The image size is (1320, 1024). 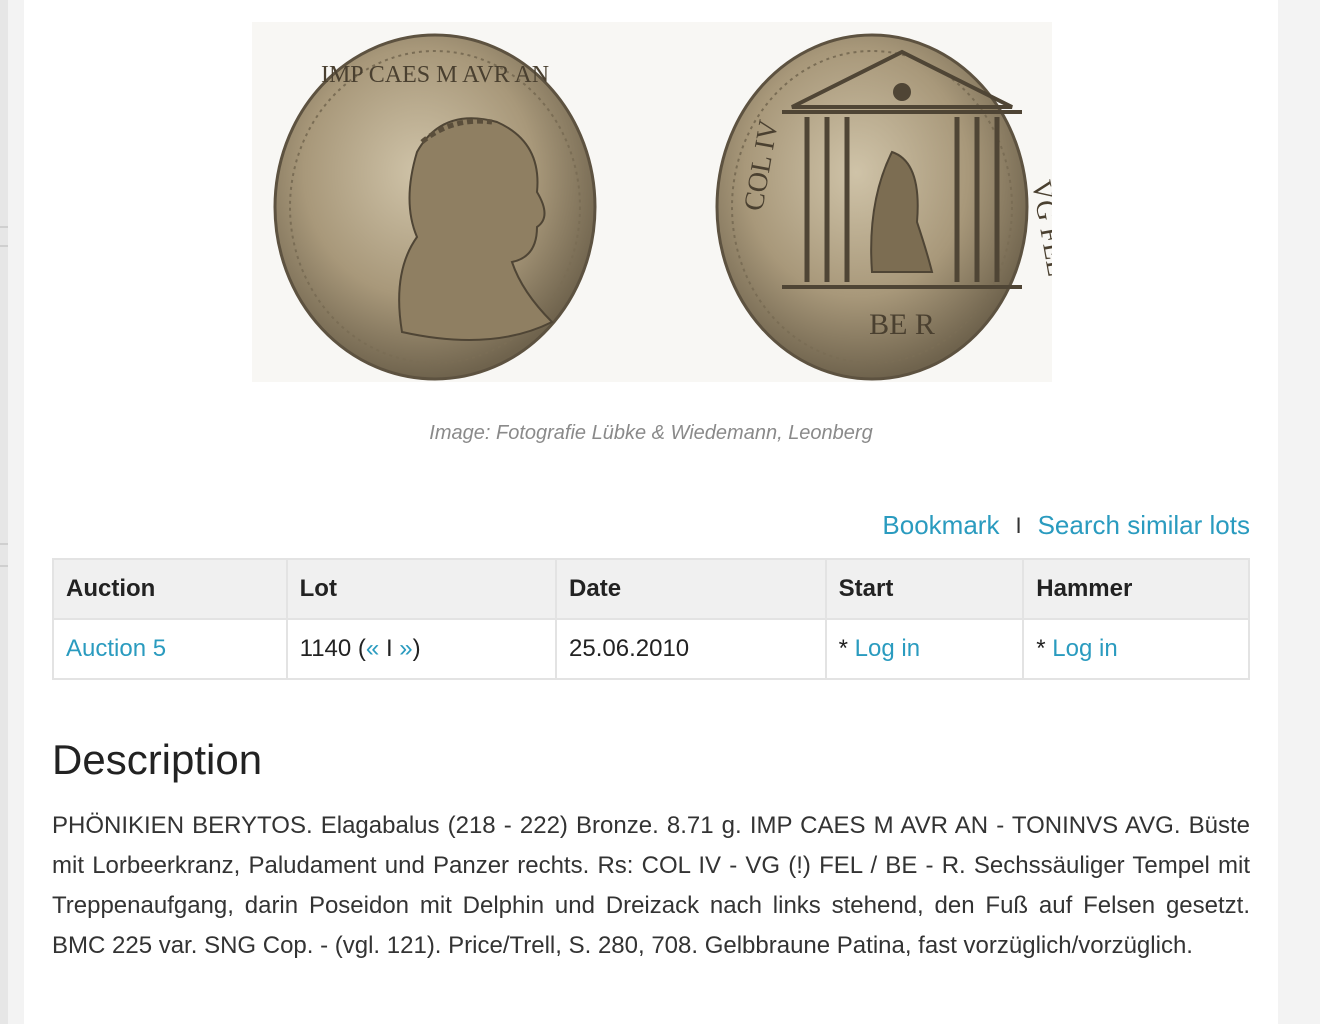 I want to click on left-gutter, so click(x=4, y=512).